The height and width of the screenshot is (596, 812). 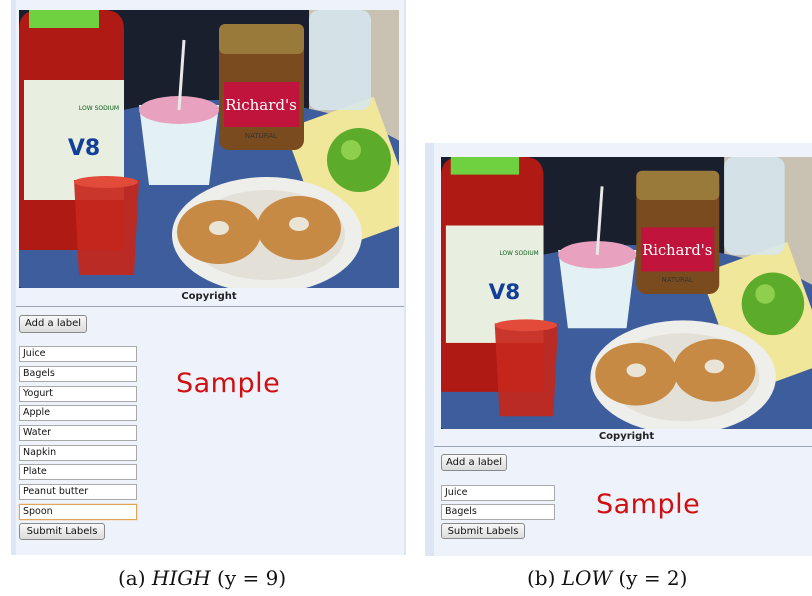 What do you see at coordinates (78, 413) in the screenshot?
I see `label-input-apple: Apple` at bounding box center [78, 413].